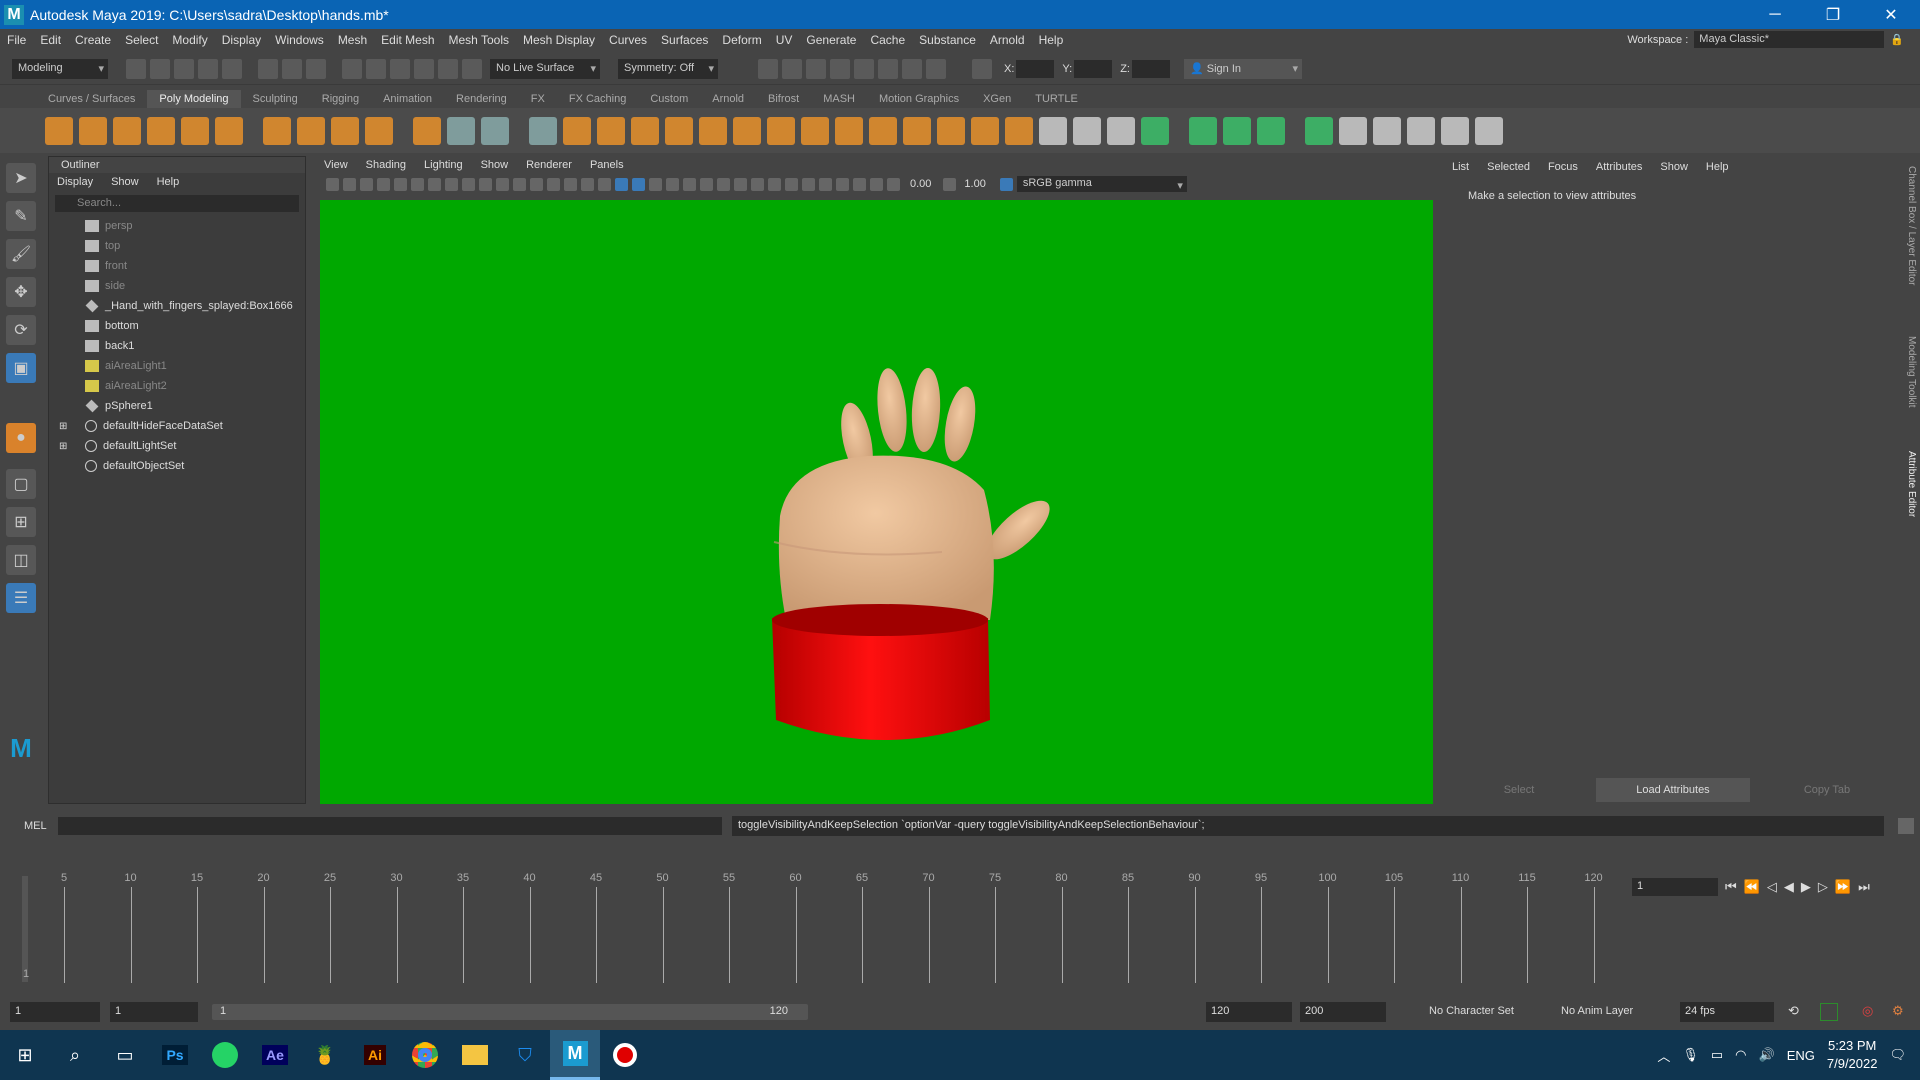 The height and width of the screenshot is (1080, 1920). I want to click on outliner-item: _Hand_with_fingers_splayed:Box1666, so click(177, 306).